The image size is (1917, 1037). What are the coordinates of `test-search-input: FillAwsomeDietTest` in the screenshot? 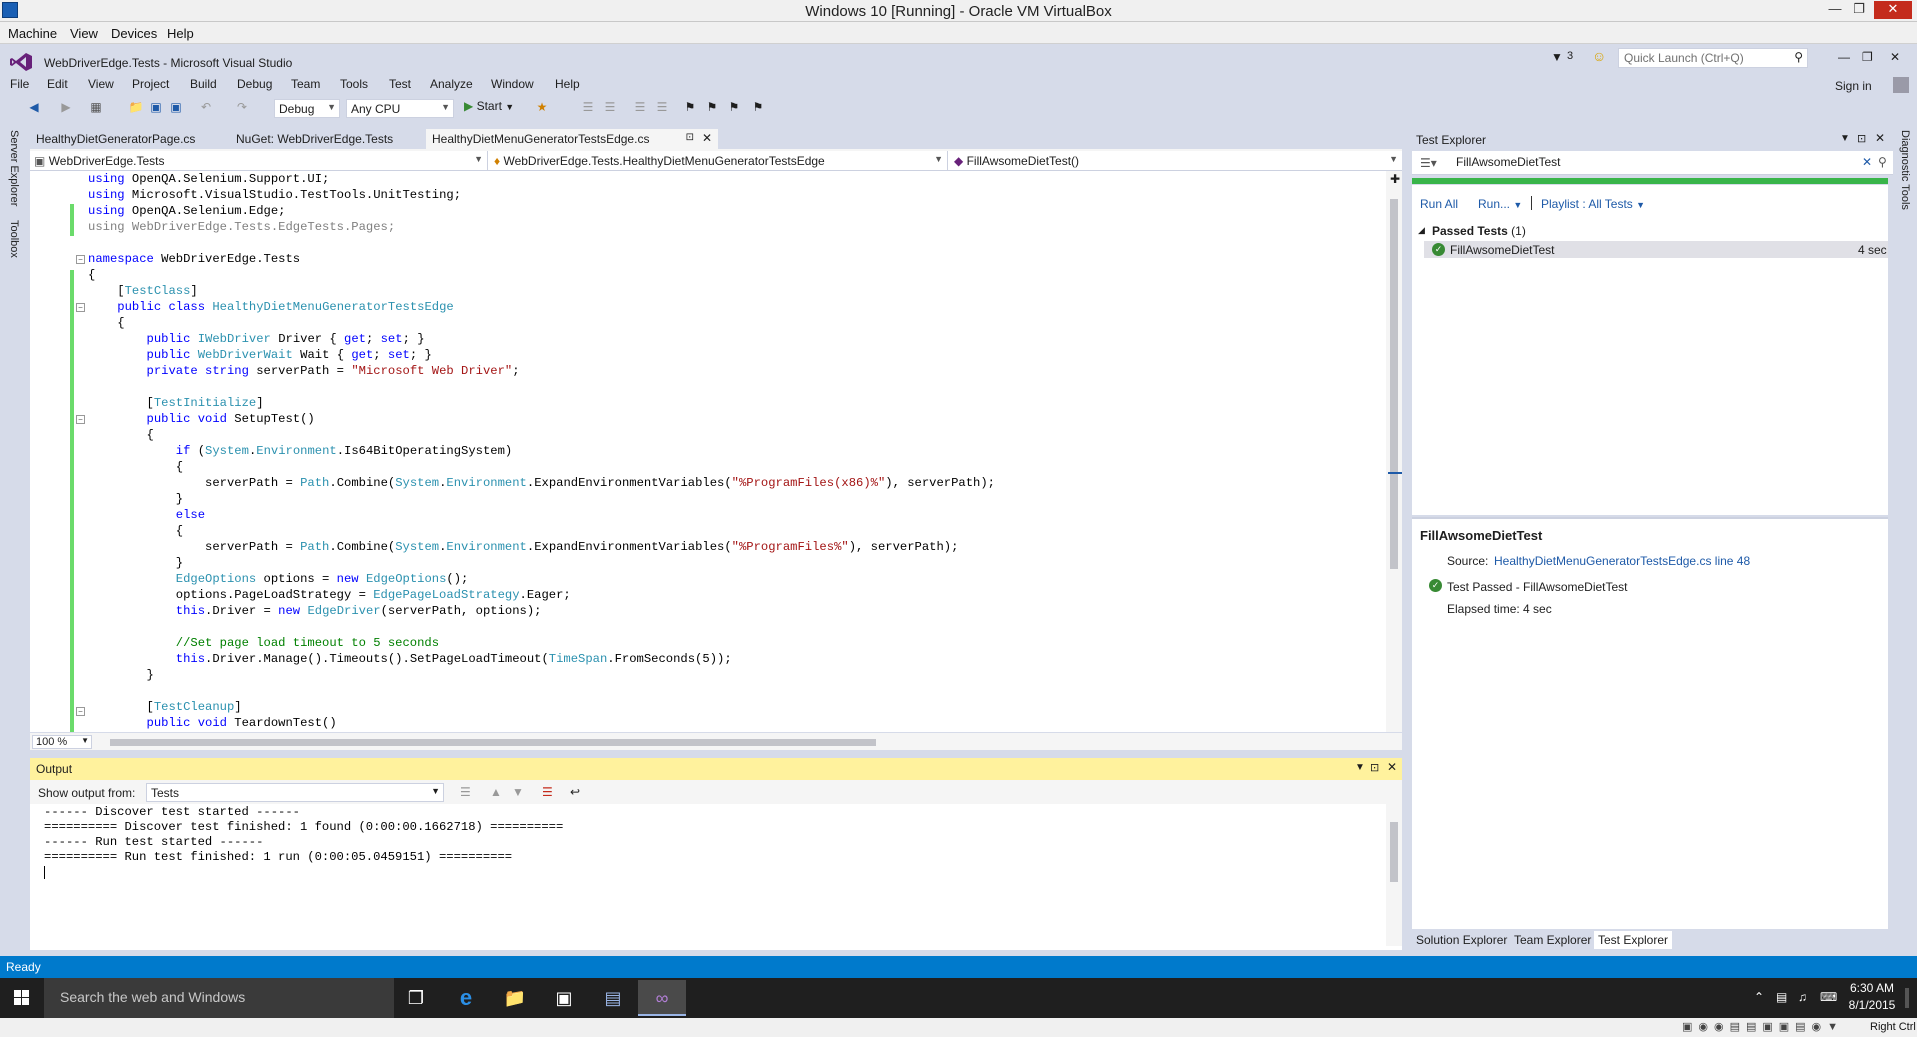 It's located at (1662, 163).